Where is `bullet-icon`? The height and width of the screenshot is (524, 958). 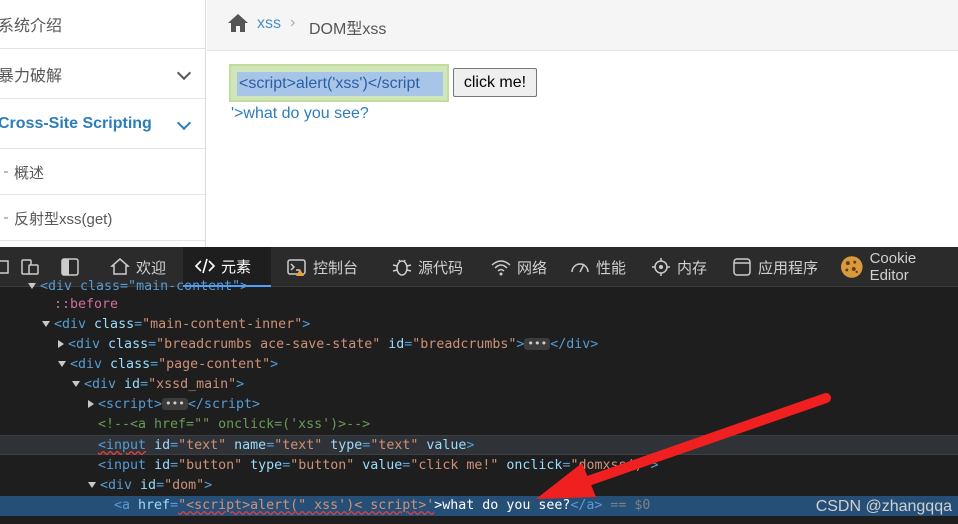 bullet-icon is located at coordinates (6, 218).